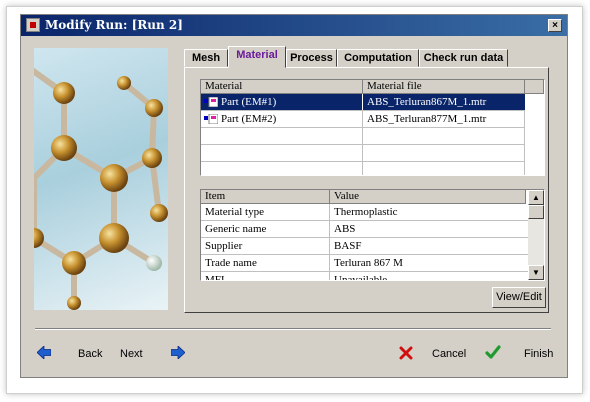 This screenshot has height=402, width=590. What do you see at coordinates (265, 229) in the screenshot?
I see `property-item: Generic name` at bounding box center [265, 229].